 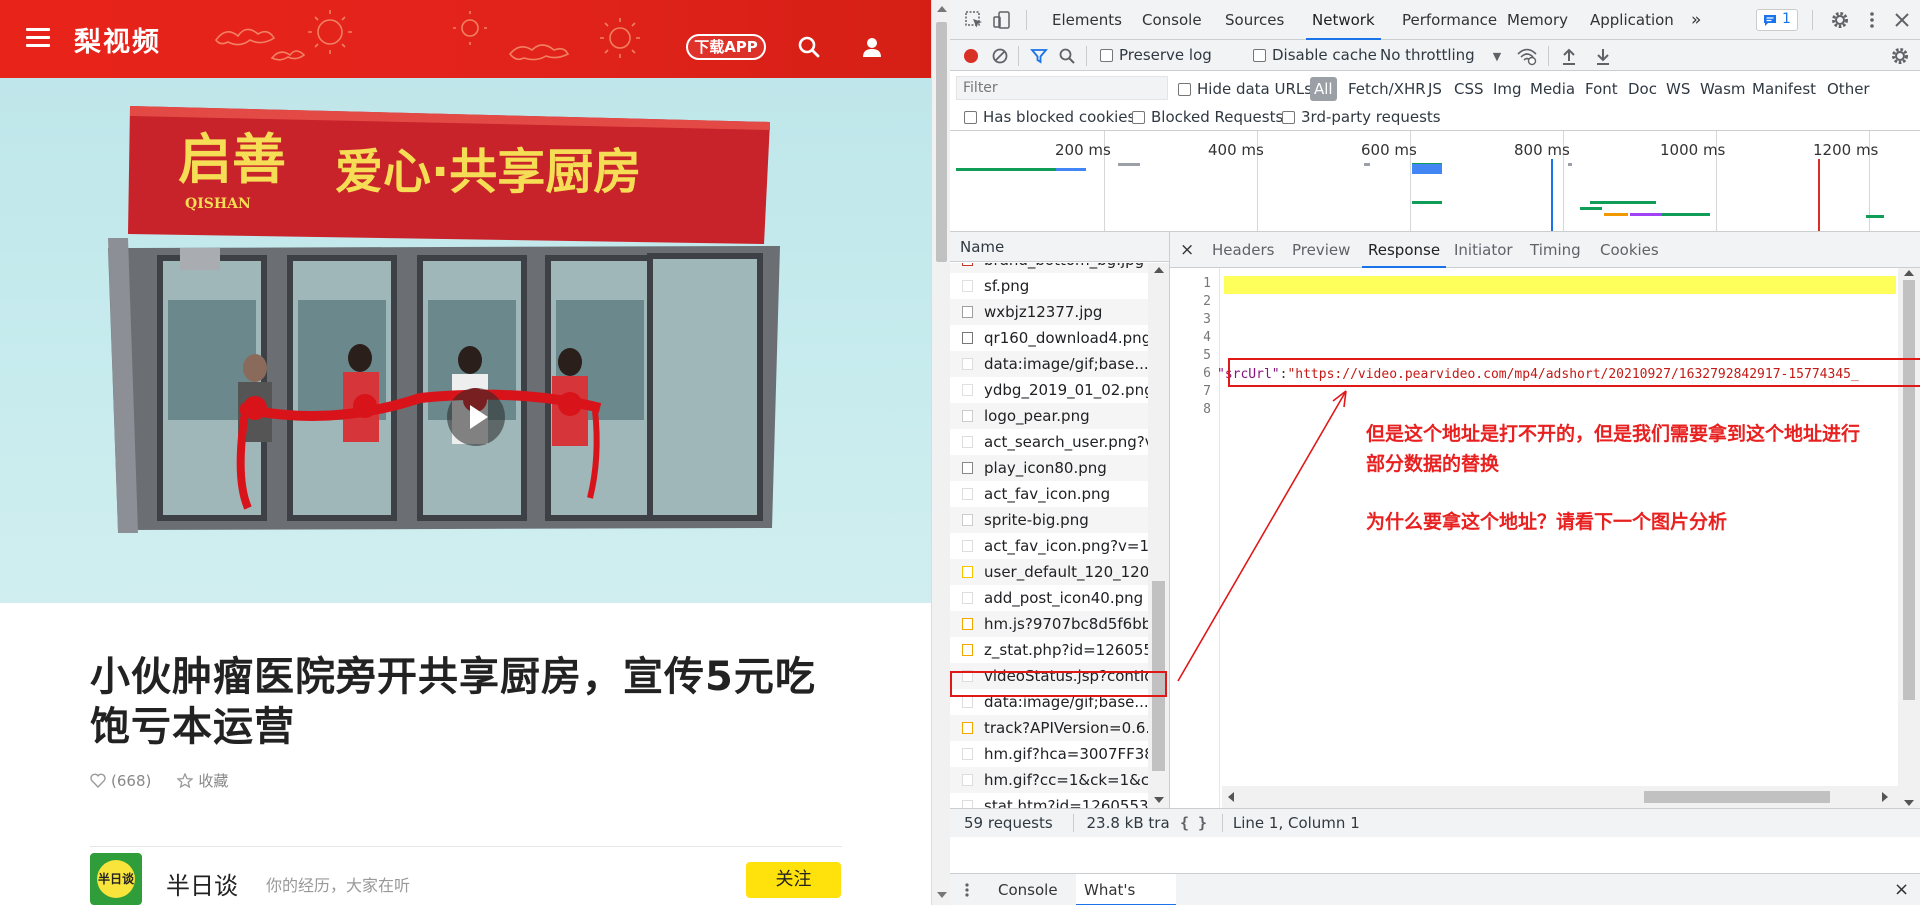 What do you see at coordinates (1784, 89) in the screenshot?
I see `filter-manifest: Manifest` at bounding box center [1784, 89].